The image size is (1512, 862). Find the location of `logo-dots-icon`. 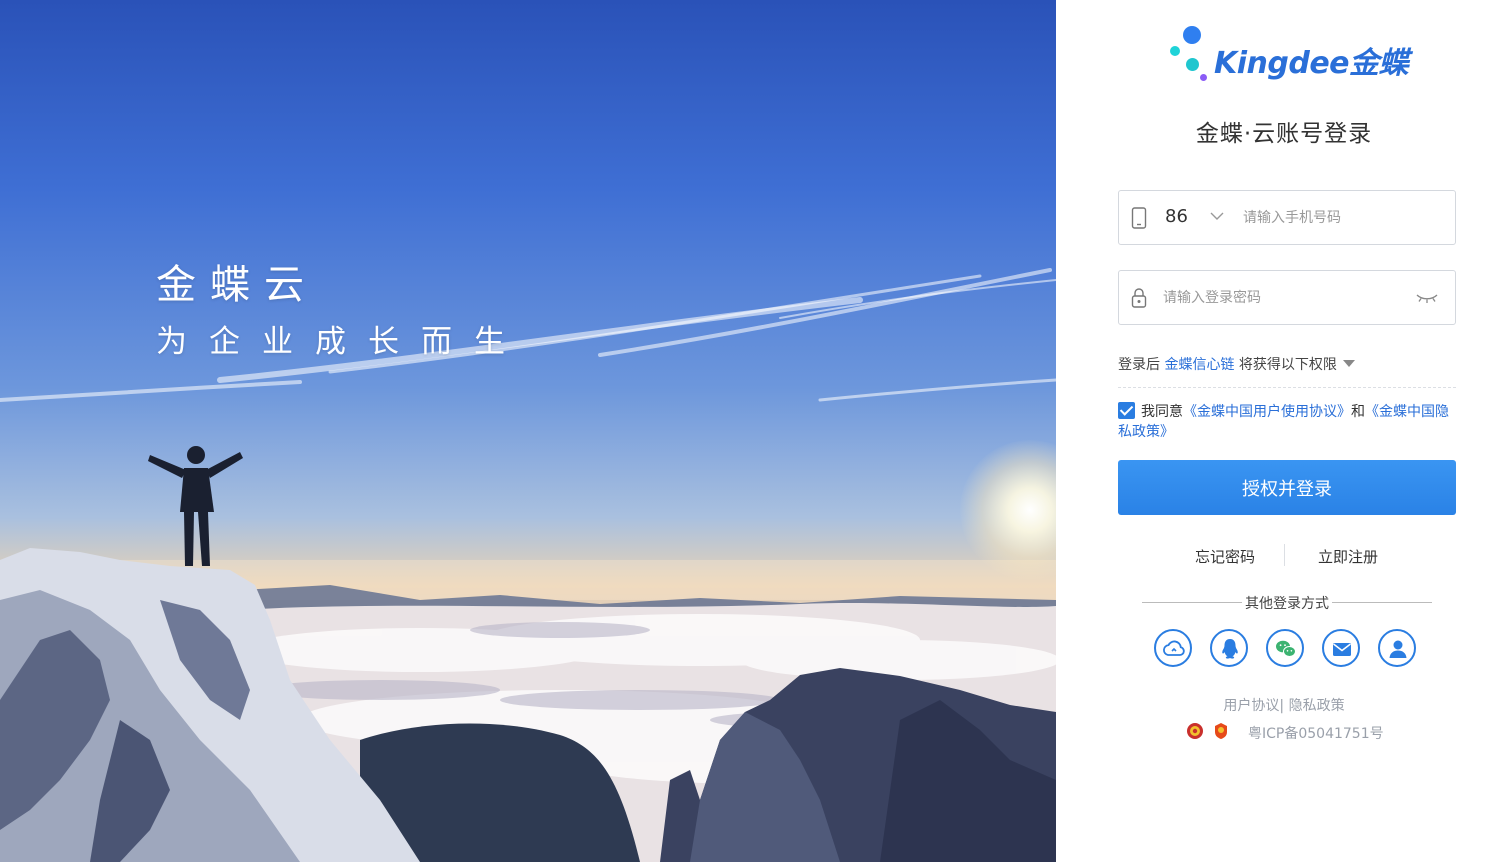

logo-dots-icon is located at coordinates (1192, 54).